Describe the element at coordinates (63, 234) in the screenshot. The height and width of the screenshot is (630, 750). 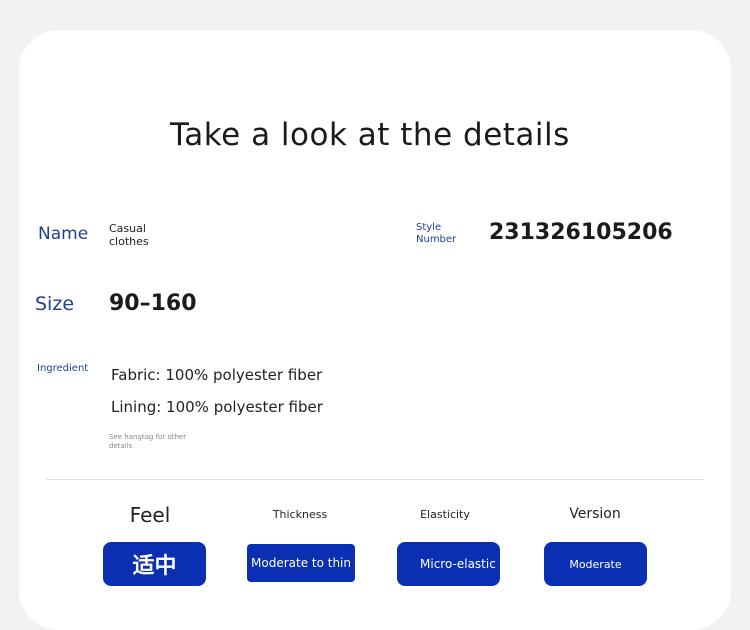
I see `name-label: Name` at that location.